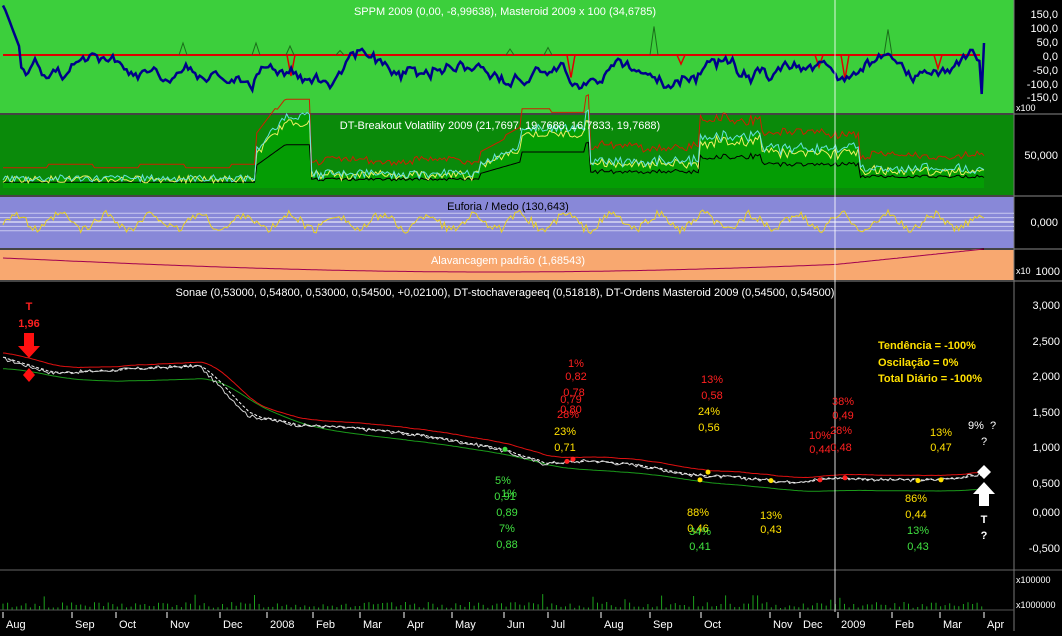  I want to click on x-tick-label: 2009, so click(853, 625).